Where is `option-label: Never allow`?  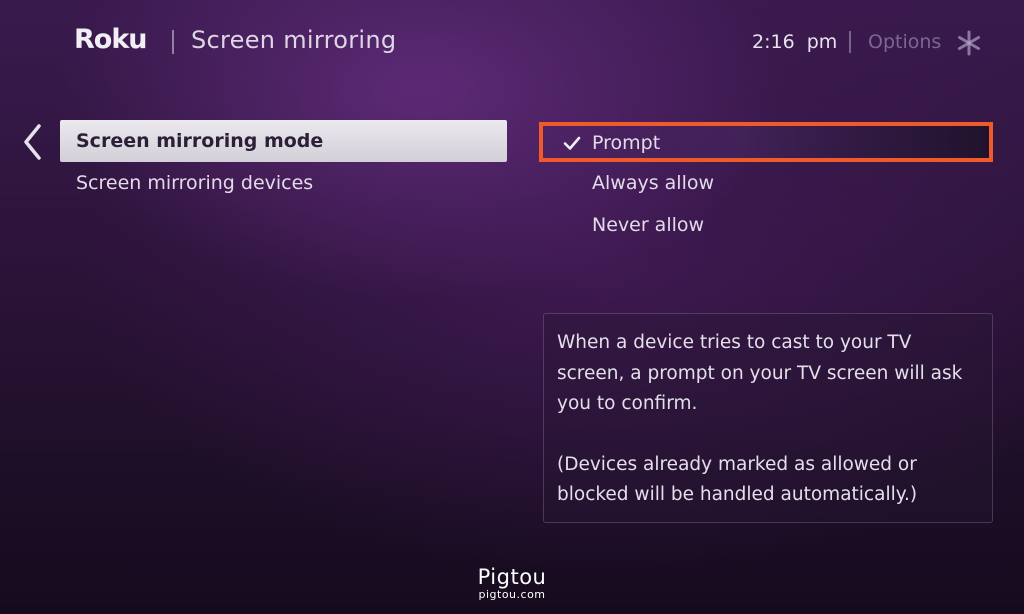 option-label: Never allow is located at coordinates (648, 225).